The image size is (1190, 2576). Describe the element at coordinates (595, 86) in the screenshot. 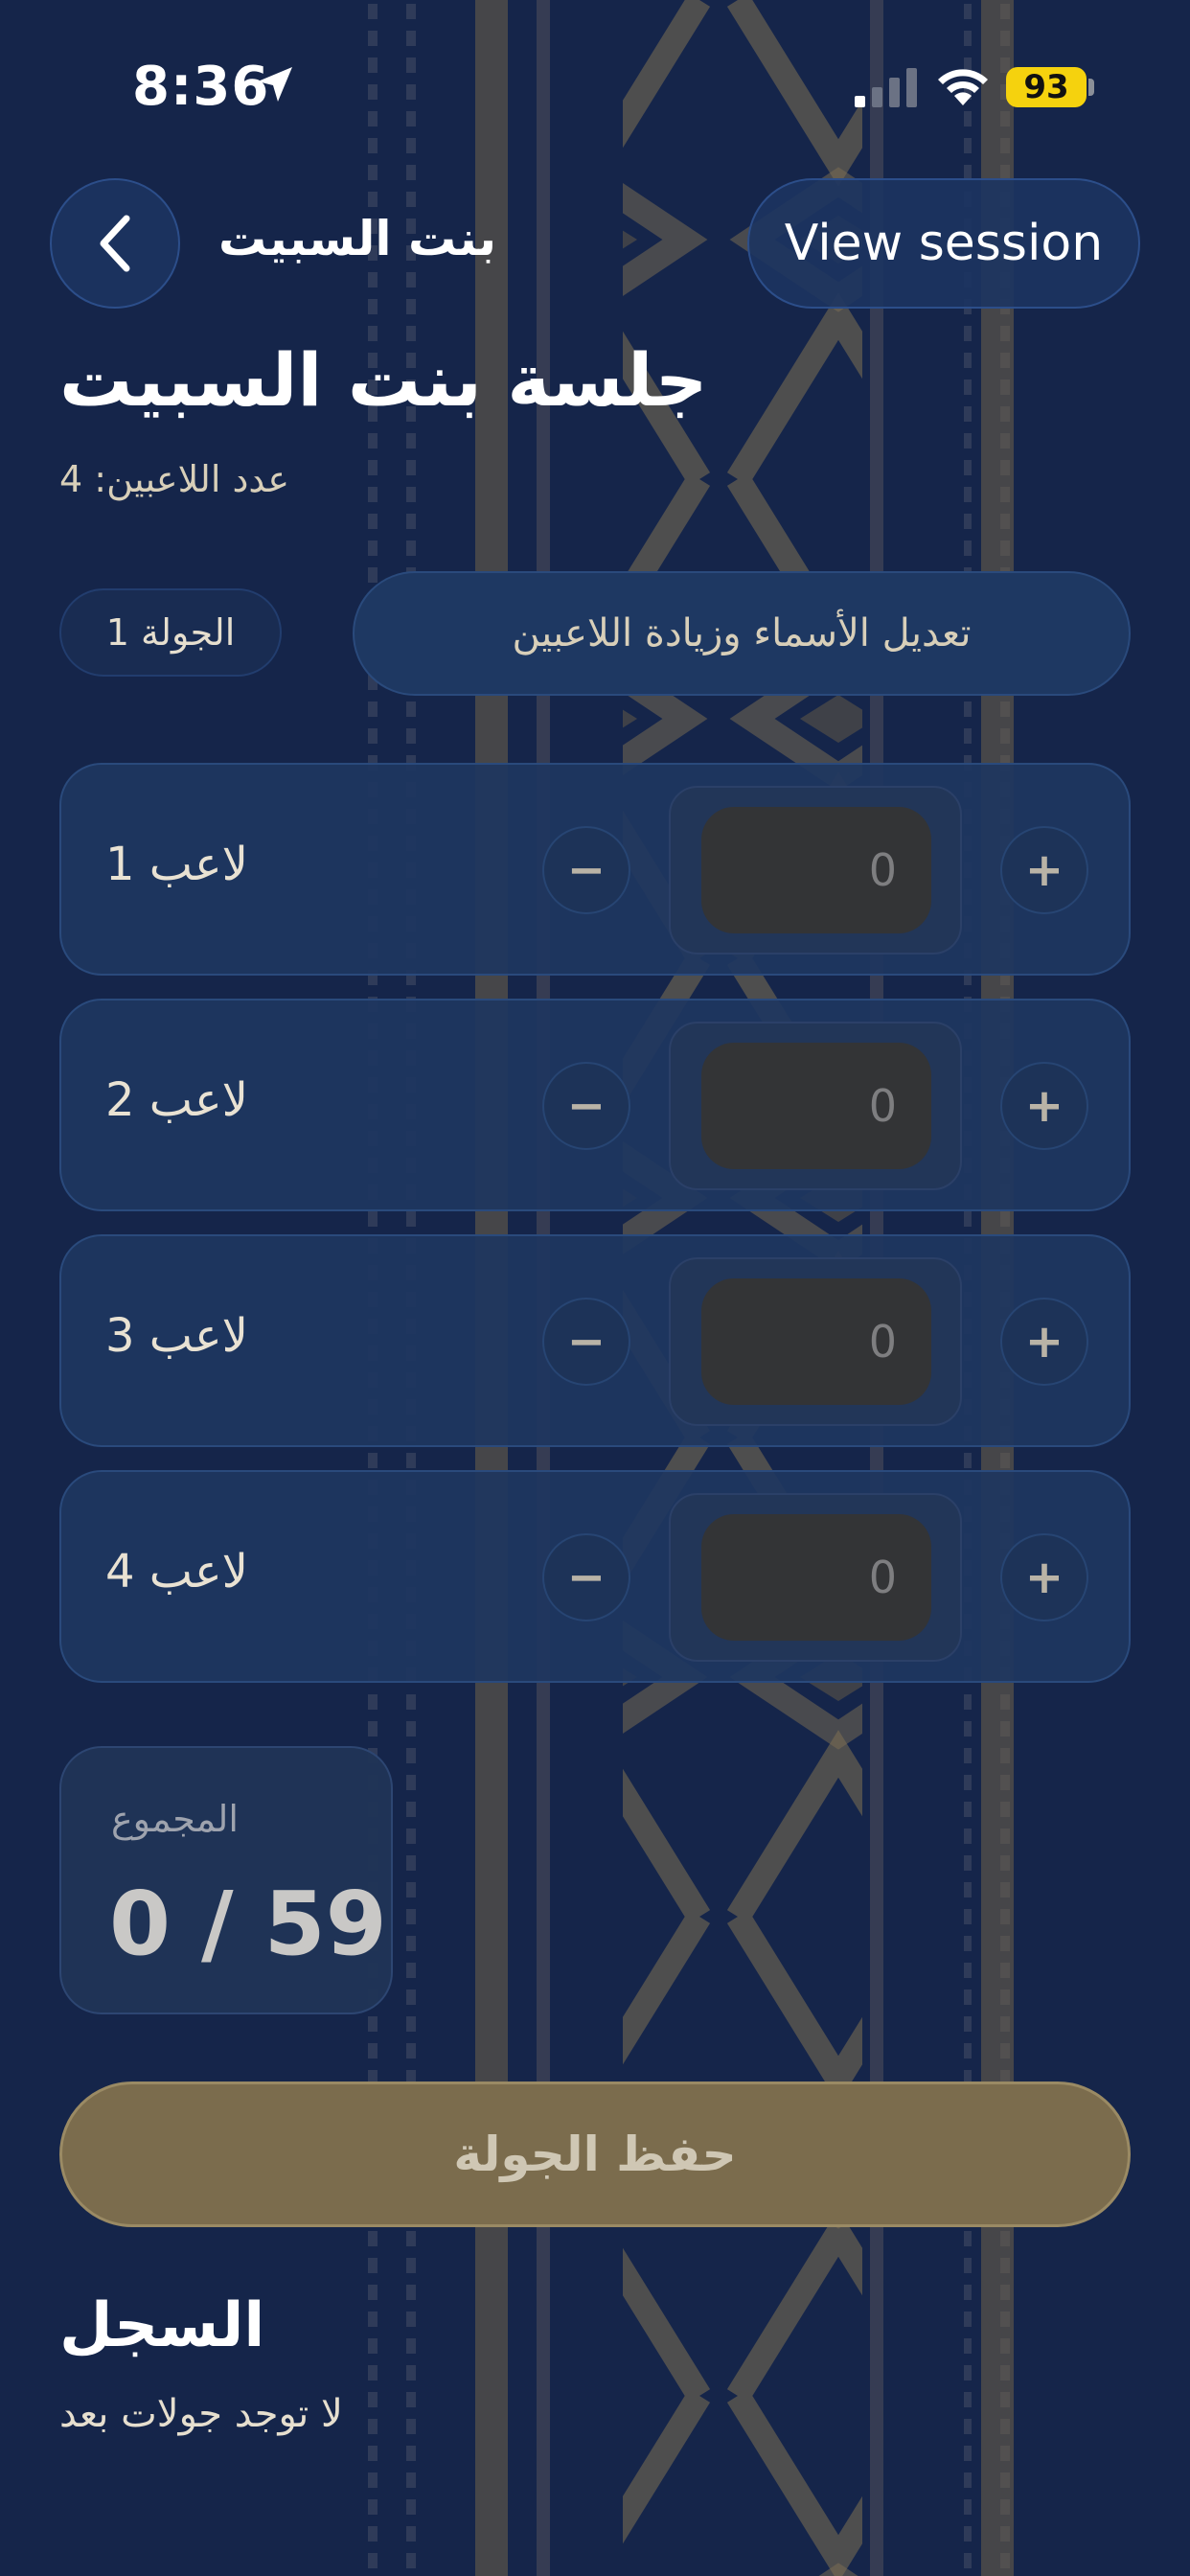

I see `status-bar: 8:36 93` at that location.